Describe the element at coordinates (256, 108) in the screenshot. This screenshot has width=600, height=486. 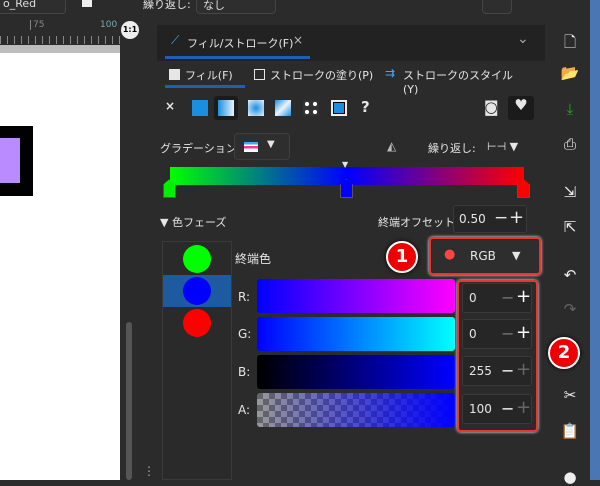
I see `paint-radial-button` at that location.